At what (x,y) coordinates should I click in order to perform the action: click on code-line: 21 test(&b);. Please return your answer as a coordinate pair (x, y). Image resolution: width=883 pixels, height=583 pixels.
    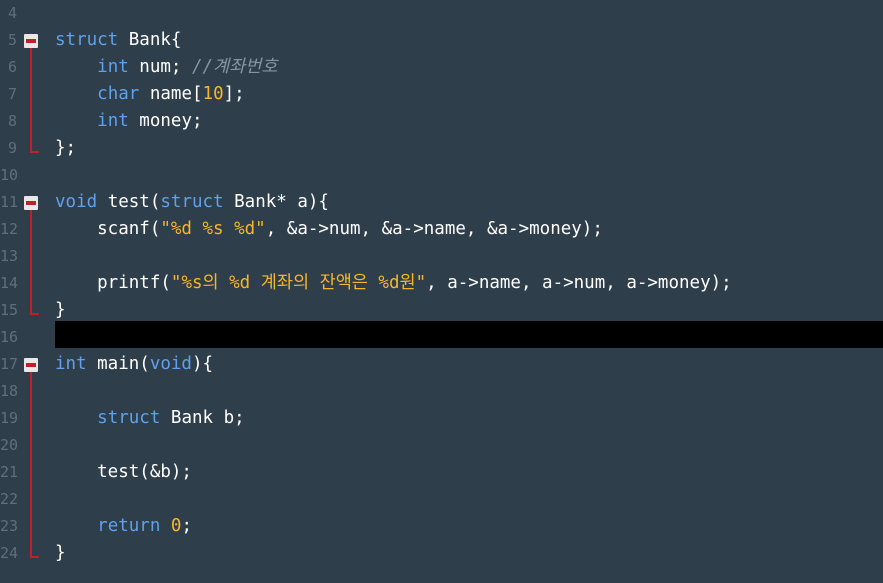
    Looking at the image, I should click on (441, 472).